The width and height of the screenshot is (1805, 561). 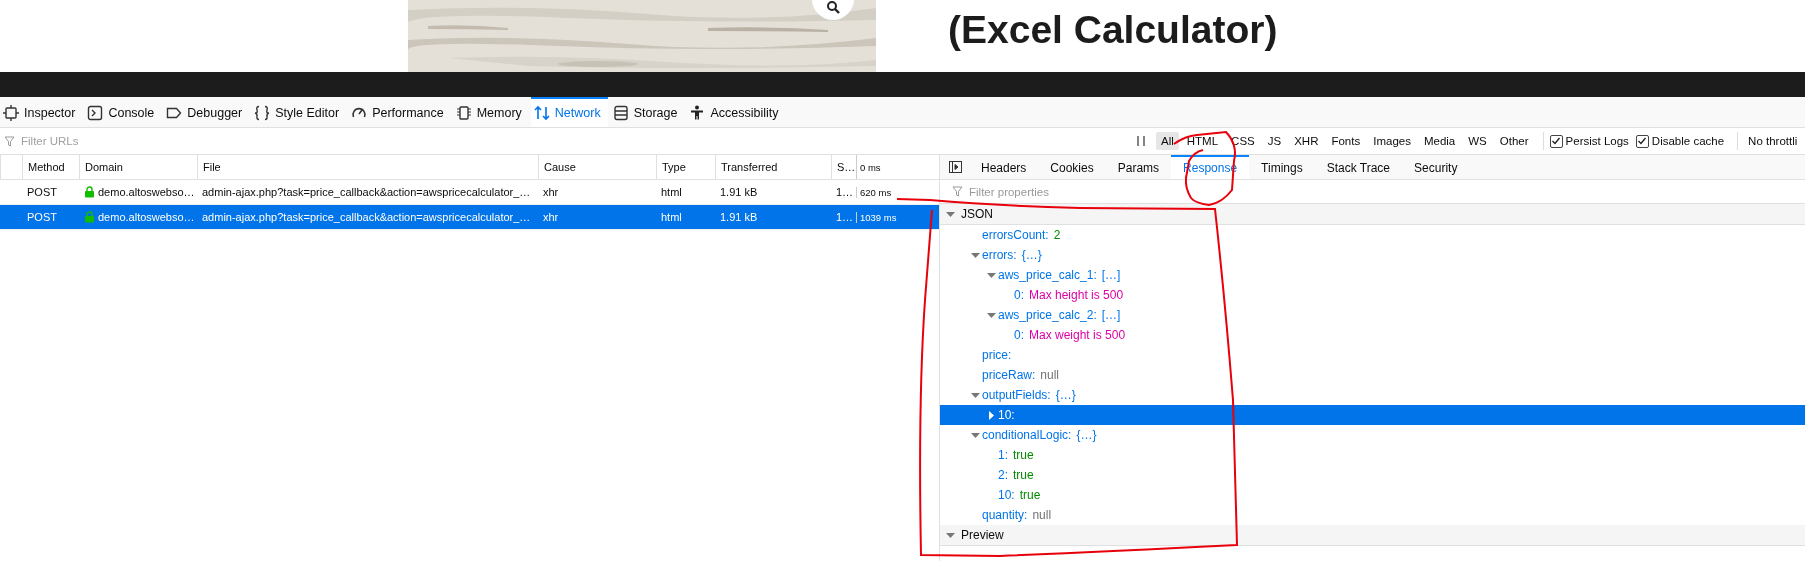 I want to click on column-header: Cause, so click(x=597, y=167).